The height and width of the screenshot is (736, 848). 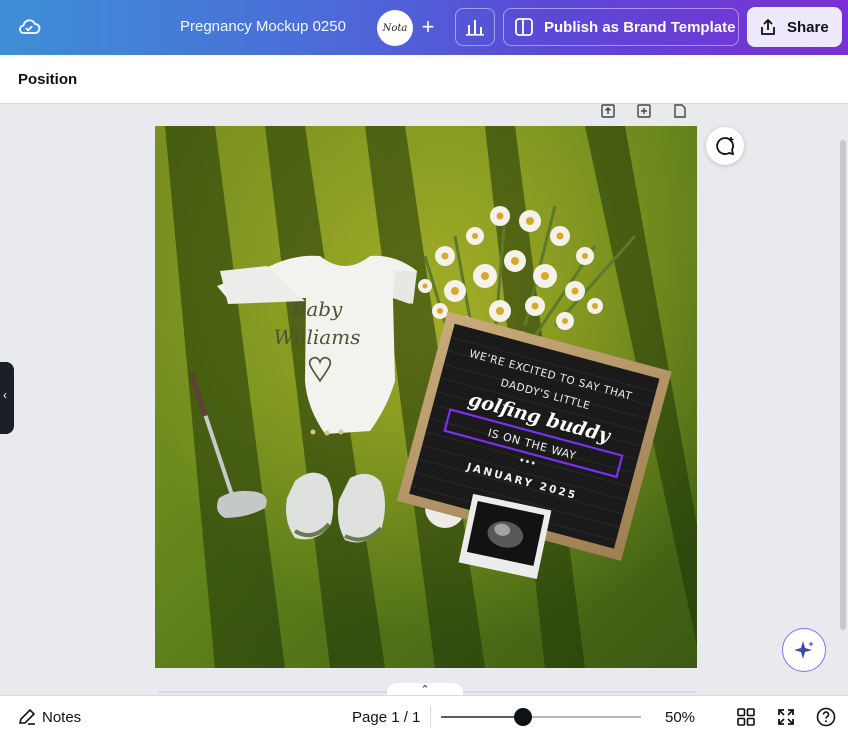 What do you see at coordinates (482, 717) in the screenshot?
I see `zoom-fill` at bounding box center [482, 717].